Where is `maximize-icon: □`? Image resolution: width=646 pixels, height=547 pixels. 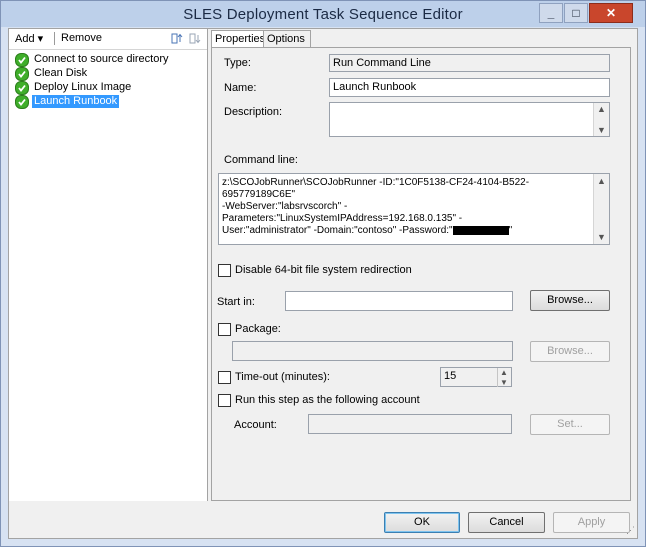
maximize-icon: □ is located at coordinates (576, 13).